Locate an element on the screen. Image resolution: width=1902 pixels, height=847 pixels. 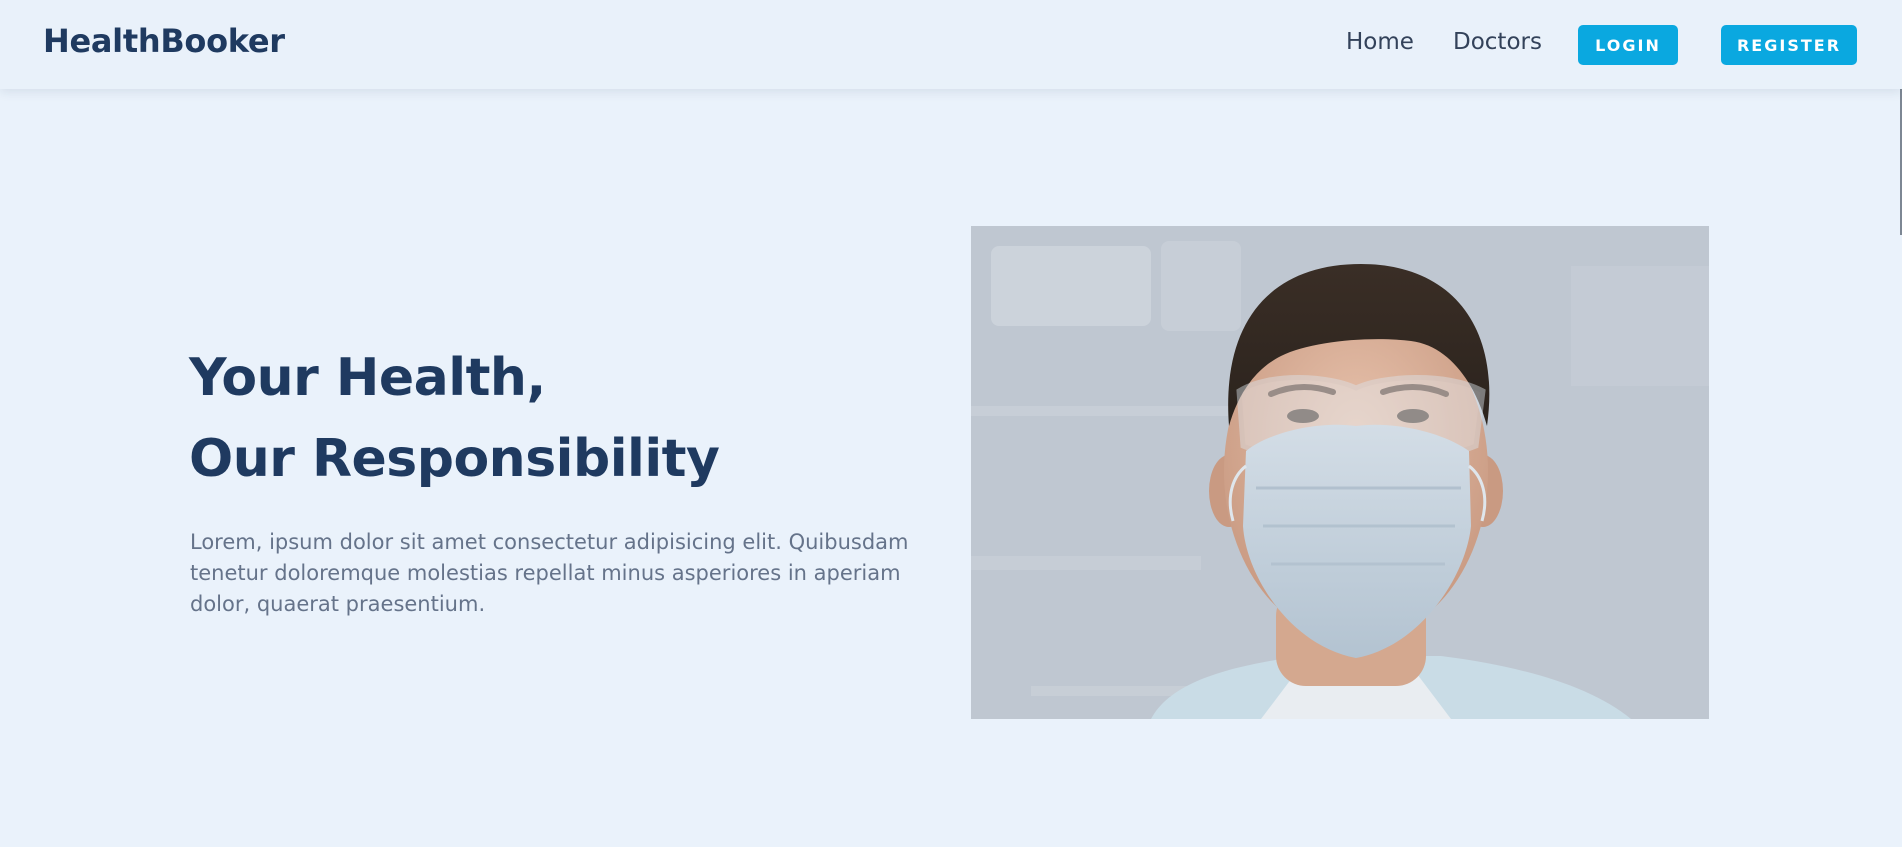
hero-title-line-2: Our Responsibility is located at coordinates (454, 459).